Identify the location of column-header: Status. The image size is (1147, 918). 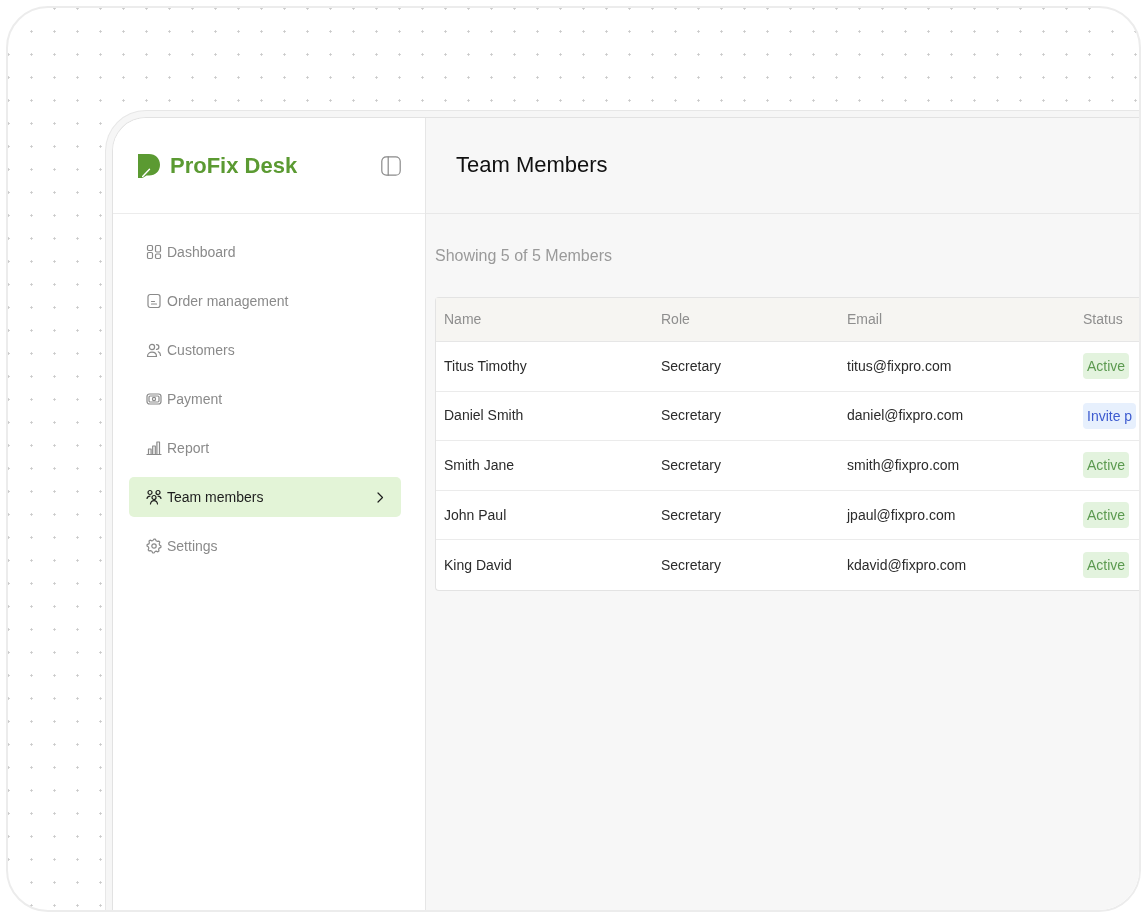
(1103, 319).